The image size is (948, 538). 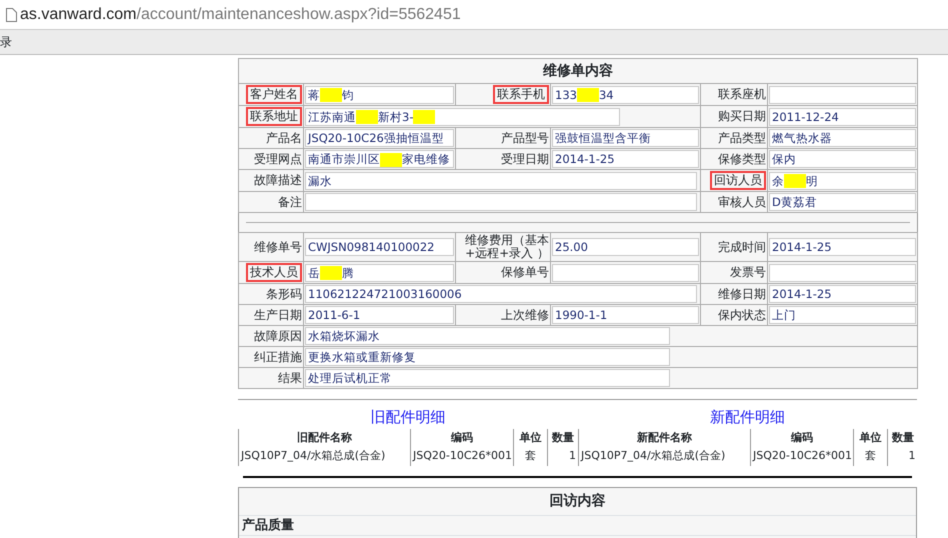 What do you see at coordinates (274, 116) in the screenshot?
I see `field-label: 联系地址` at bounding box center [274, 116].